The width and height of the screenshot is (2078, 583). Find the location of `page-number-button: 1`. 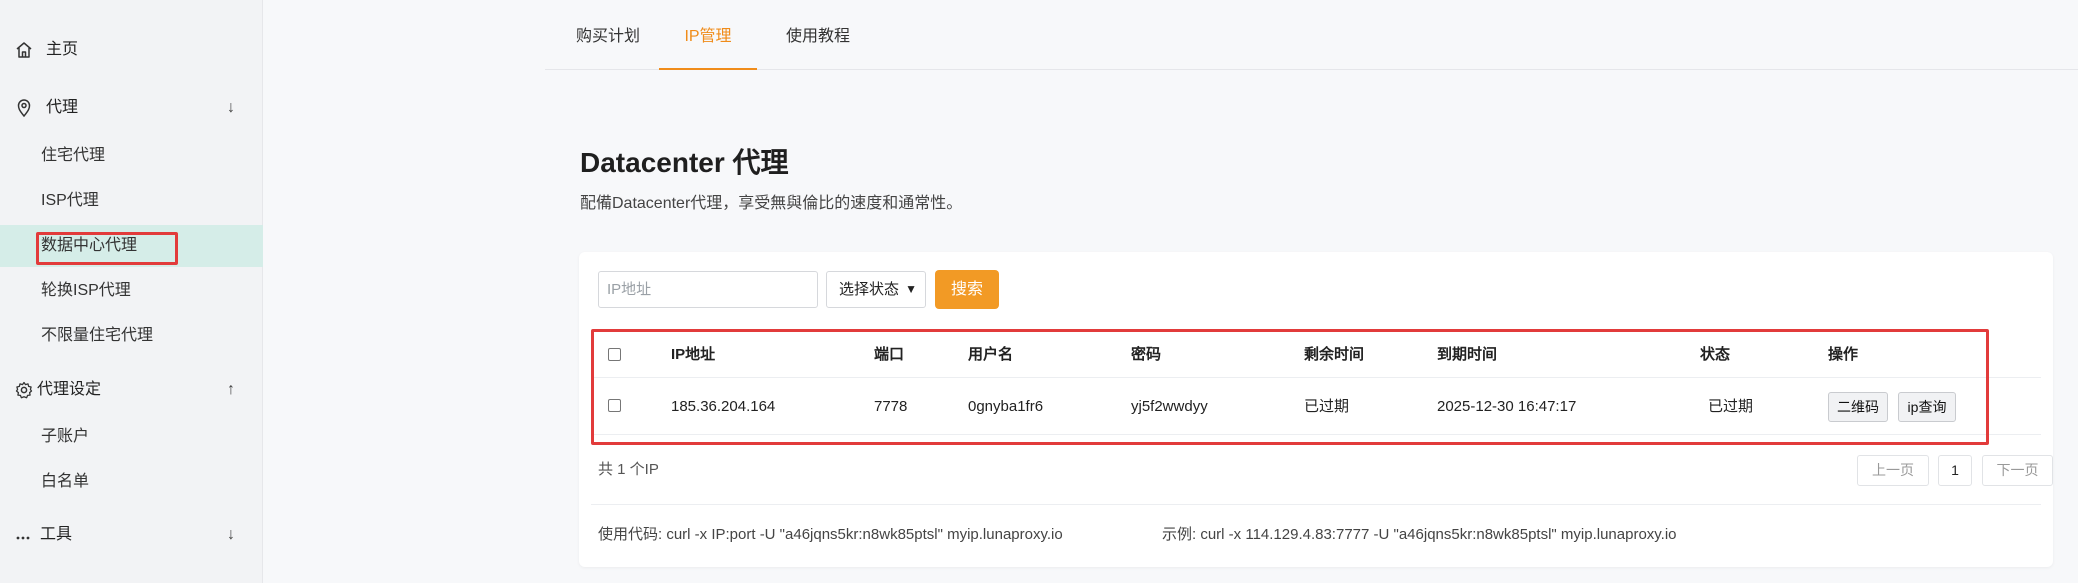

page-number-button: 1 is located at coordinates (1955, 470).